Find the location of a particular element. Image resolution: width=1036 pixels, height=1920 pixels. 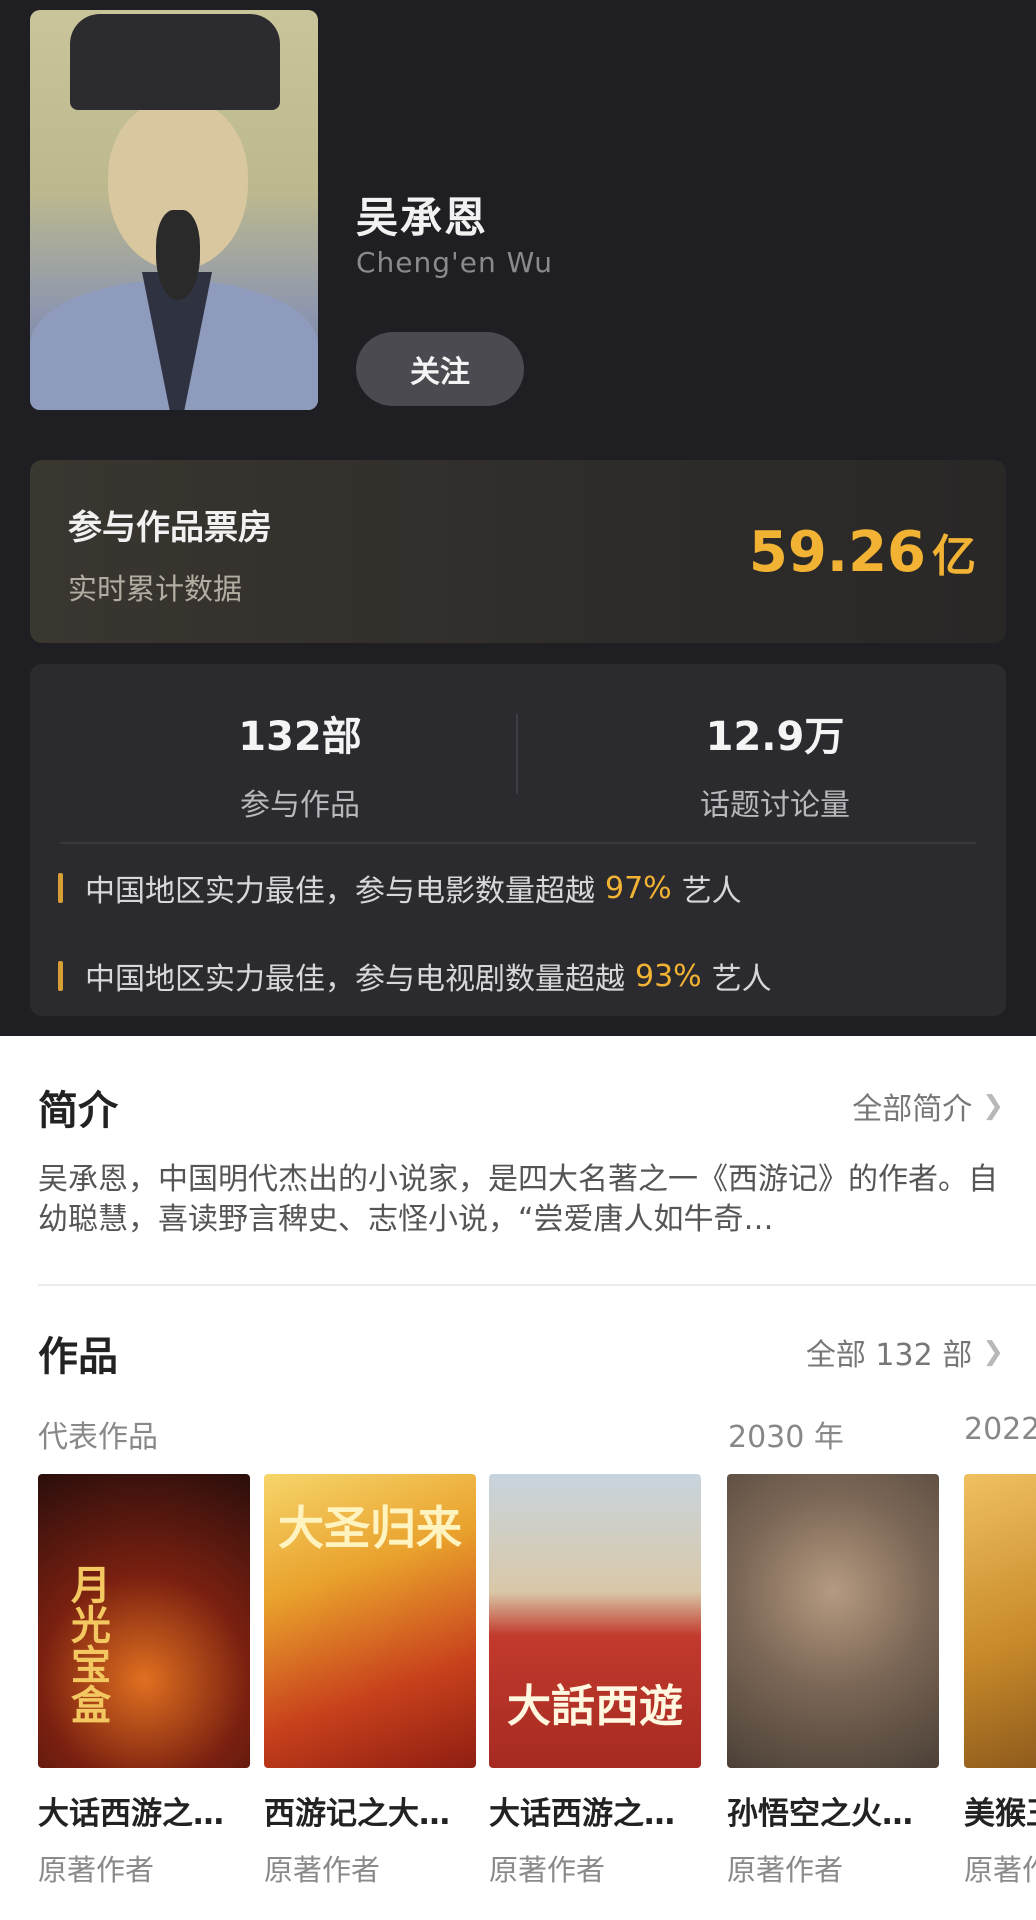

ranking-prefix: 中国地区实力最佳，参与电视剧数量超越 is located at coordinates (355, 979).